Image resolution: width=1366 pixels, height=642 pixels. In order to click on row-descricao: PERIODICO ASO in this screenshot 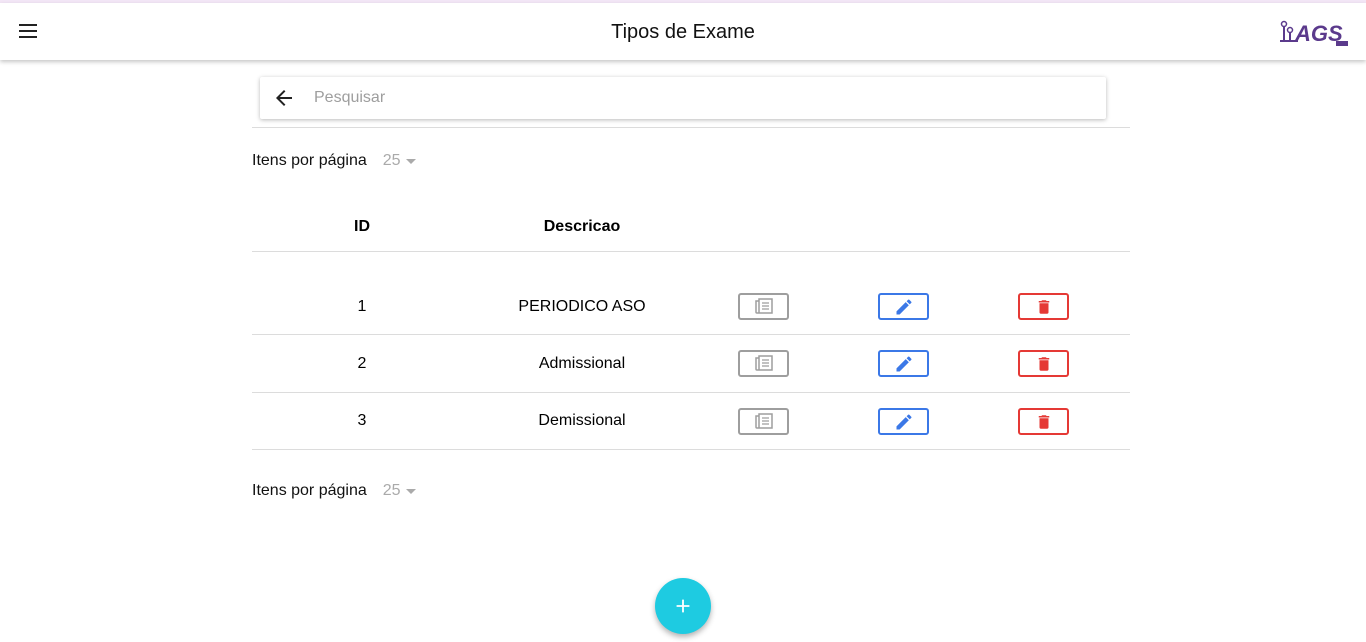, I will do `click(582, 306)`.